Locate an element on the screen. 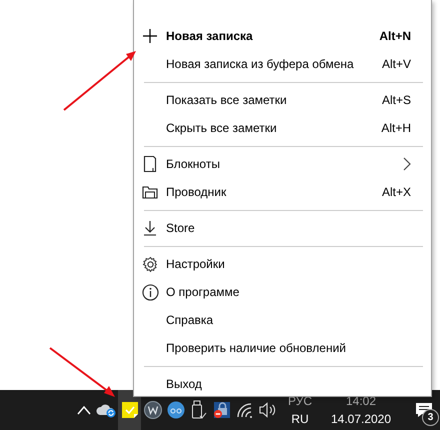 The width and height of the screenshot is (440, 430). shortcut-label: Alt+S is located at coordinates (396, 100).